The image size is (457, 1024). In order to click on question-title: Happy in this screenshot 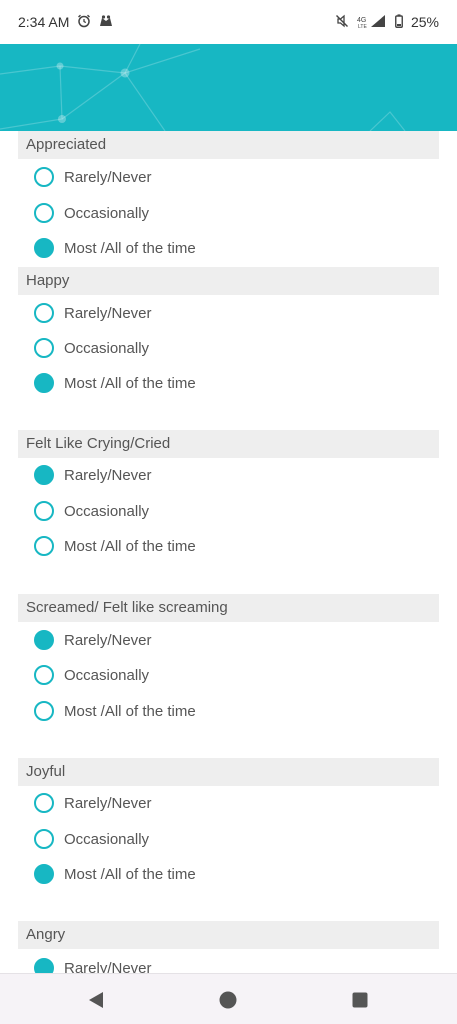, I will do `click(228, 281)`.